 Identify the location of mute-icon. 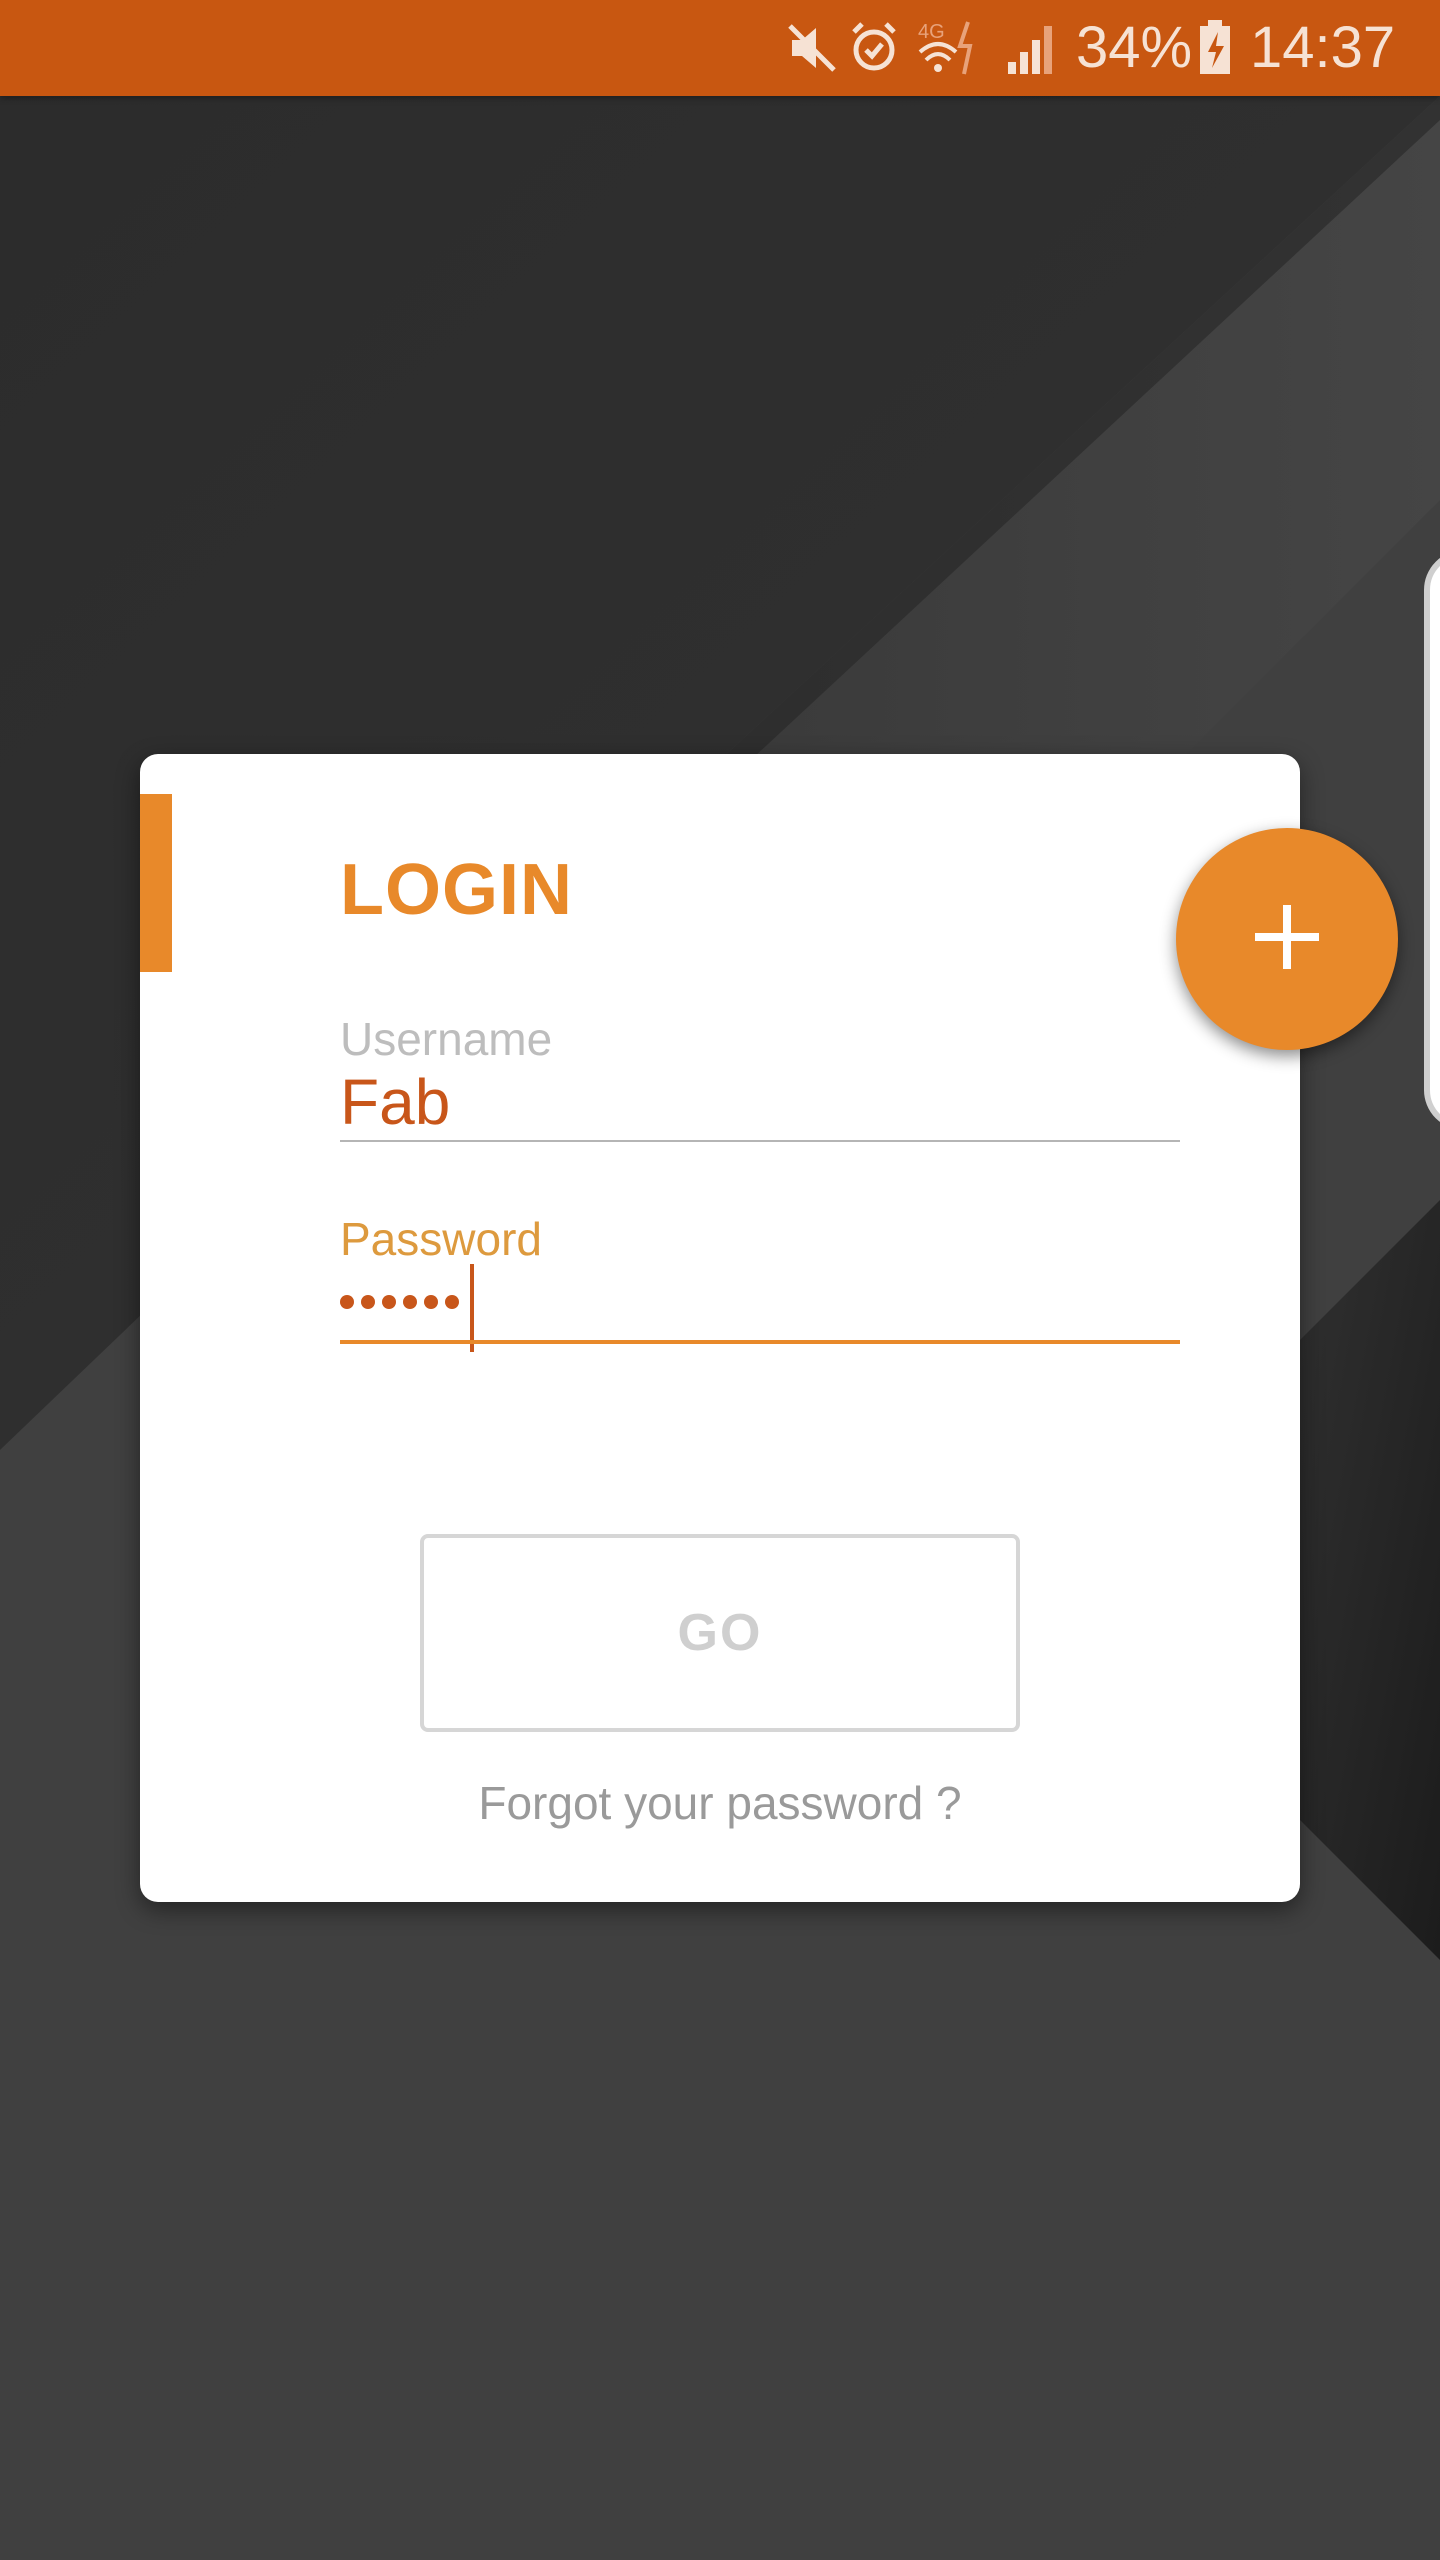
(812, 48).